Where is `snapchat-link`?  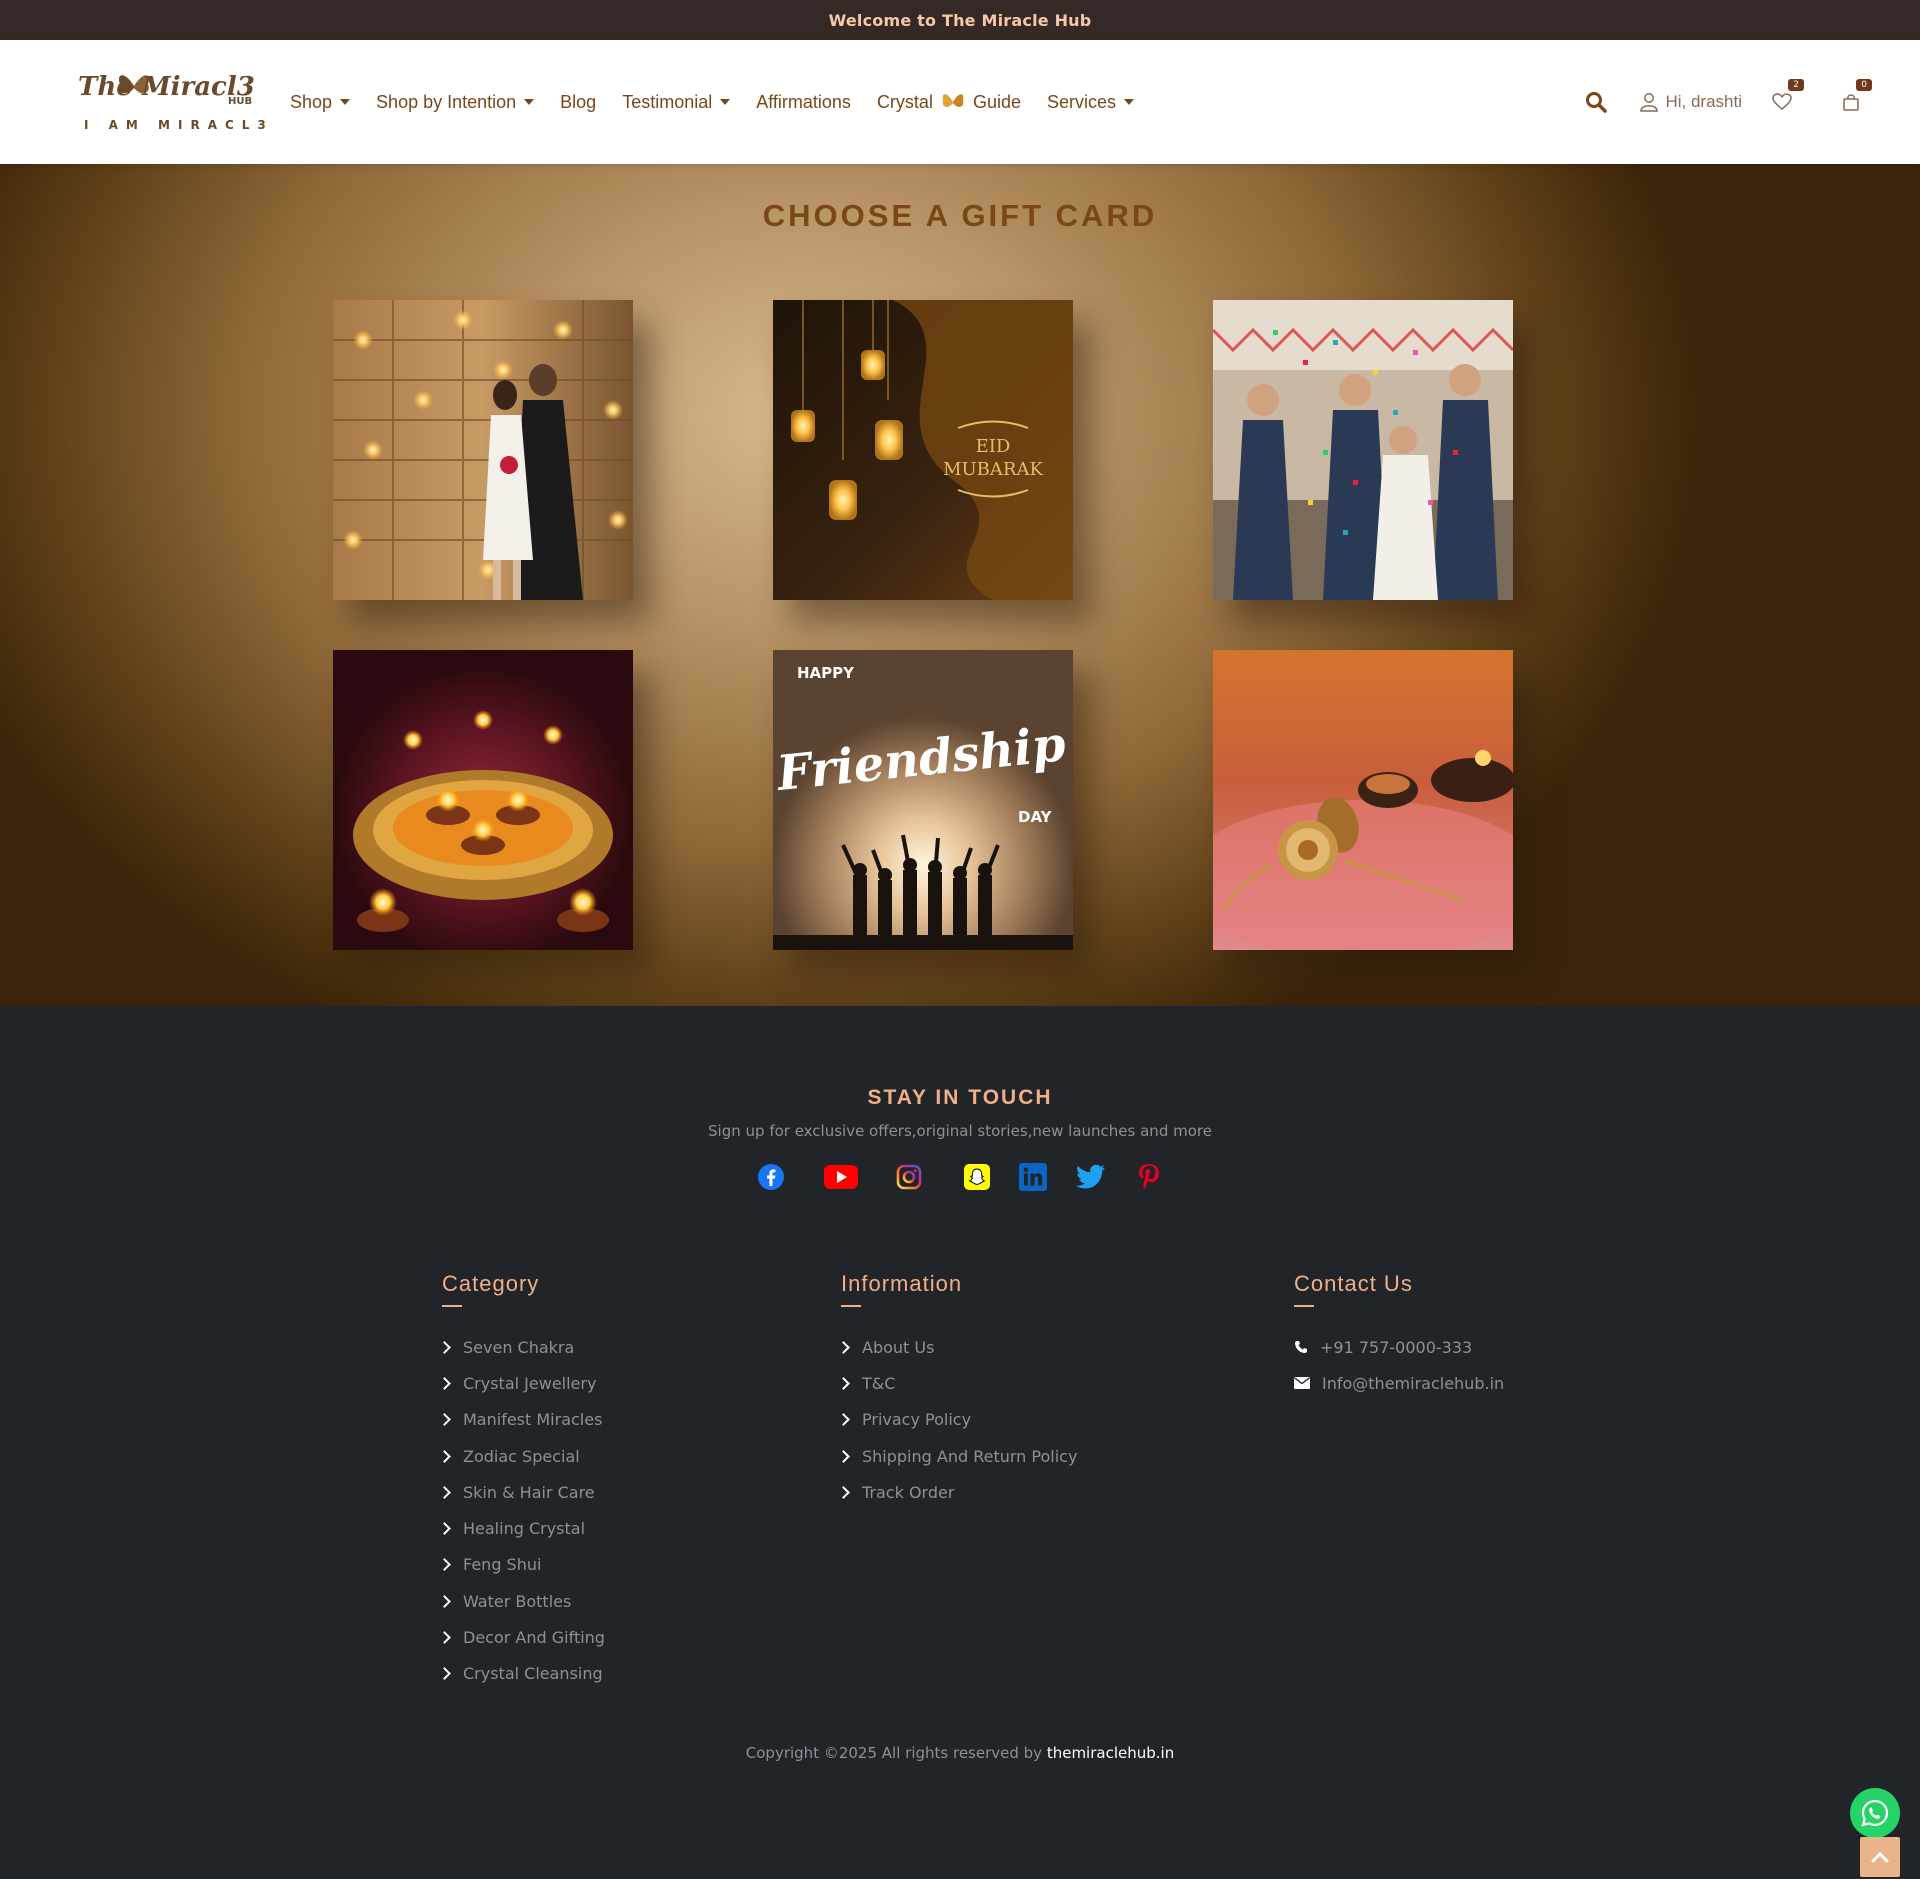 snapchat-link is located at coordinates (977, 1177).